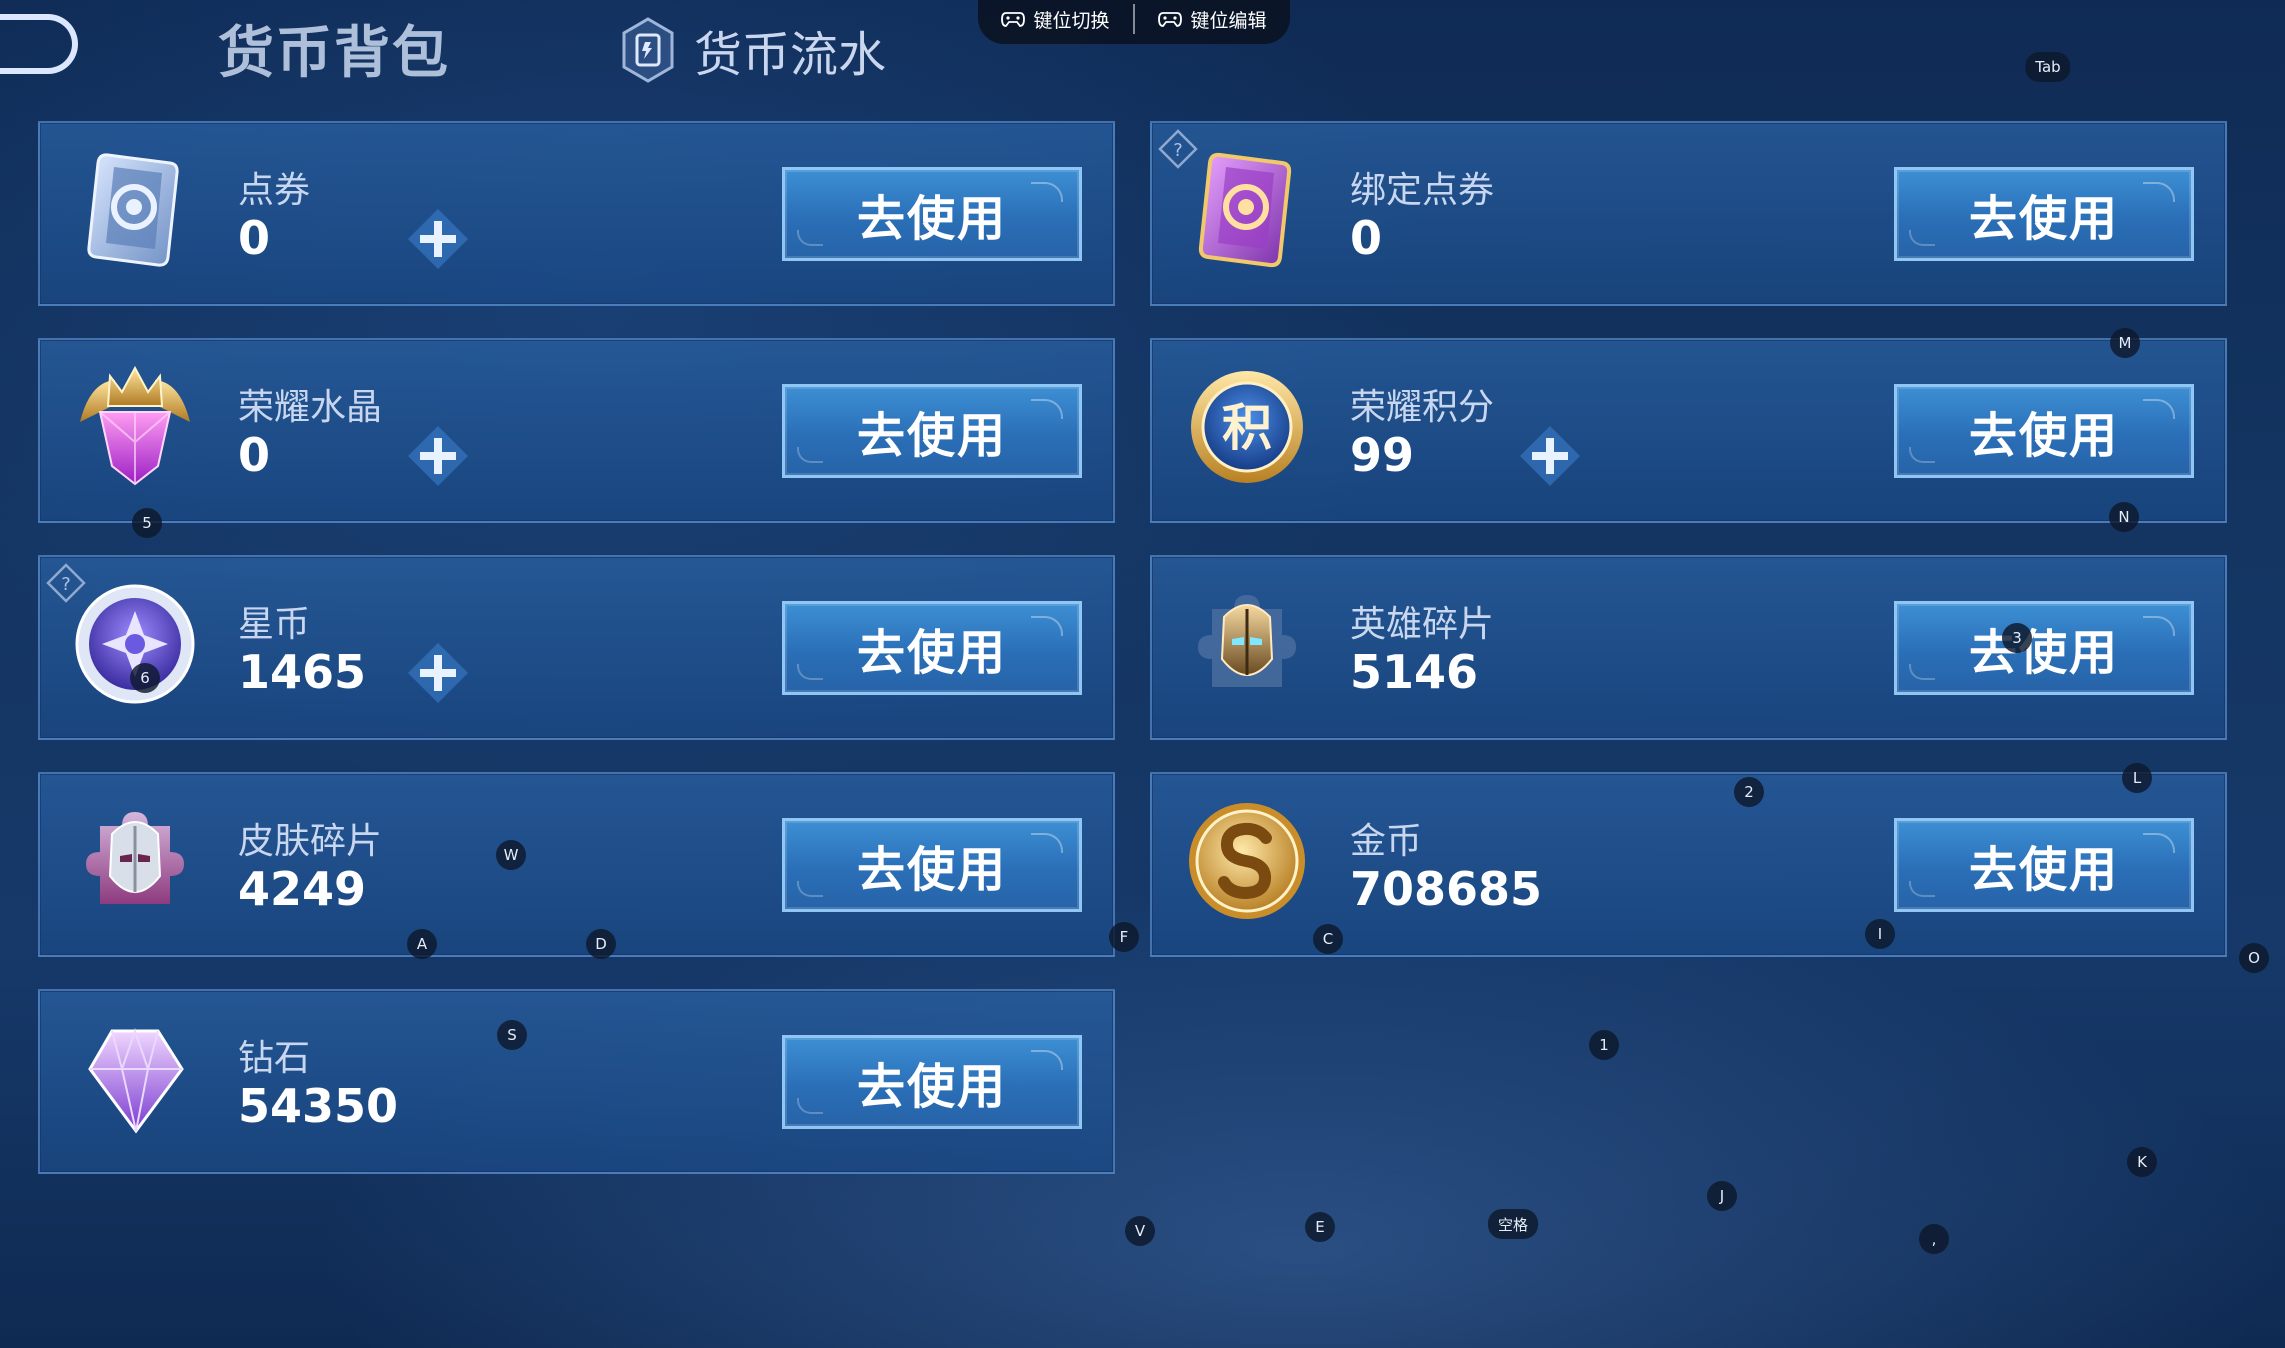 The height and width of the screenshot is (1348, 2285). Describe the element at coordinates (576, 430) in the screenshot. I see `currency-card-glory-crystal: 荣耀水晶 0 去使用` at that location.